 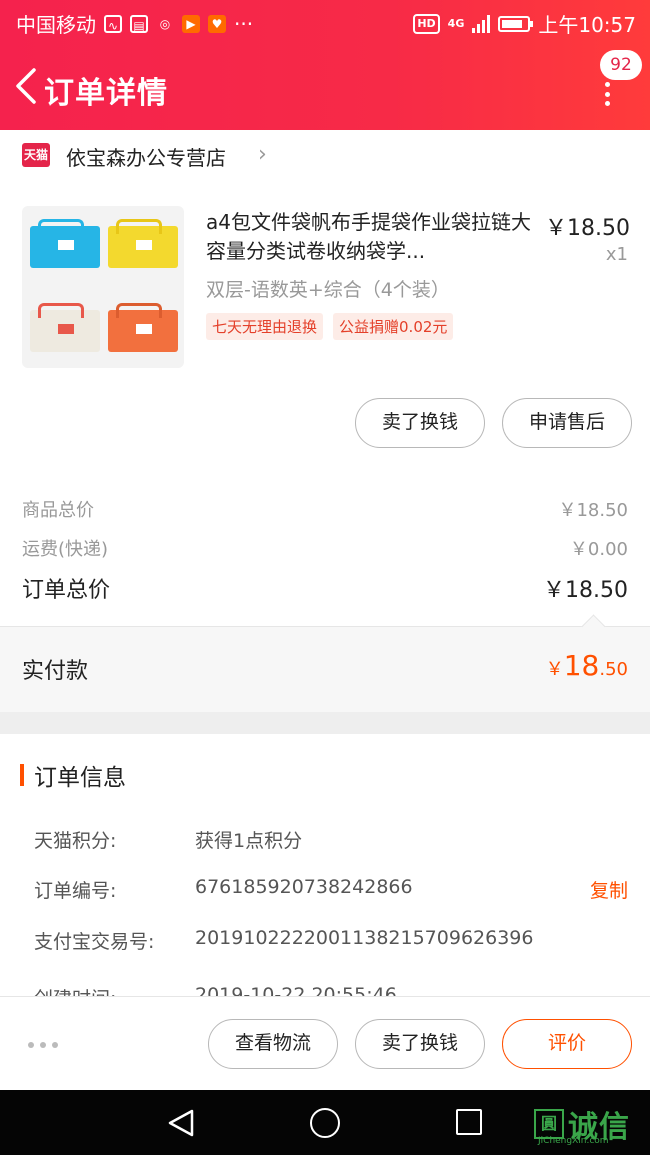 I want to click on view-logistics-button: 查看物流, so click(x=273, y=1044).